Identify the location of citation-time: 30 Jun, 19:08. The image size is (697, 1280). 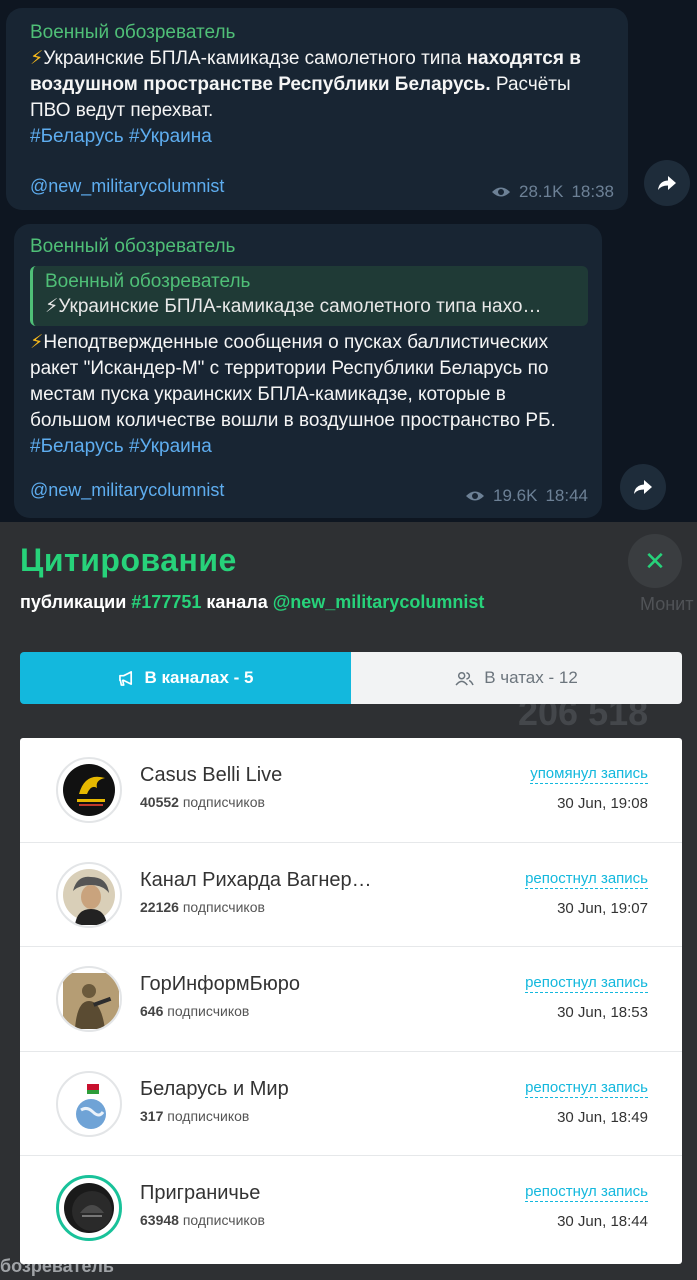
(602, 803).